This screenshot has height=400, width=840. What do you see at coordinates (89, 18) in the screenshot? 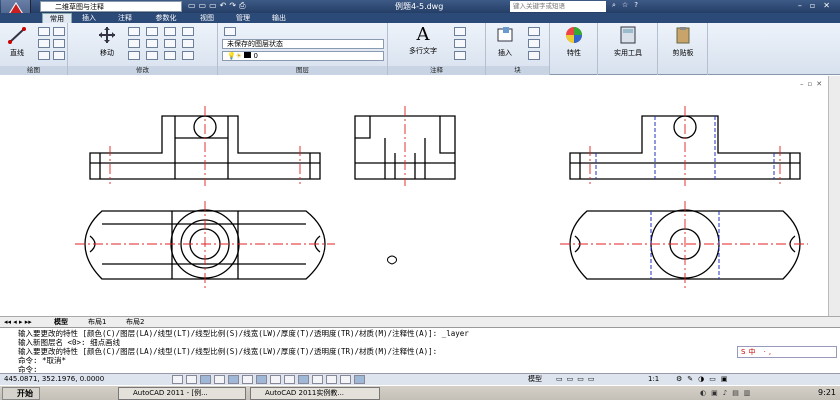
I see `tab-insert: 插入` at bounding box center [89, 18].